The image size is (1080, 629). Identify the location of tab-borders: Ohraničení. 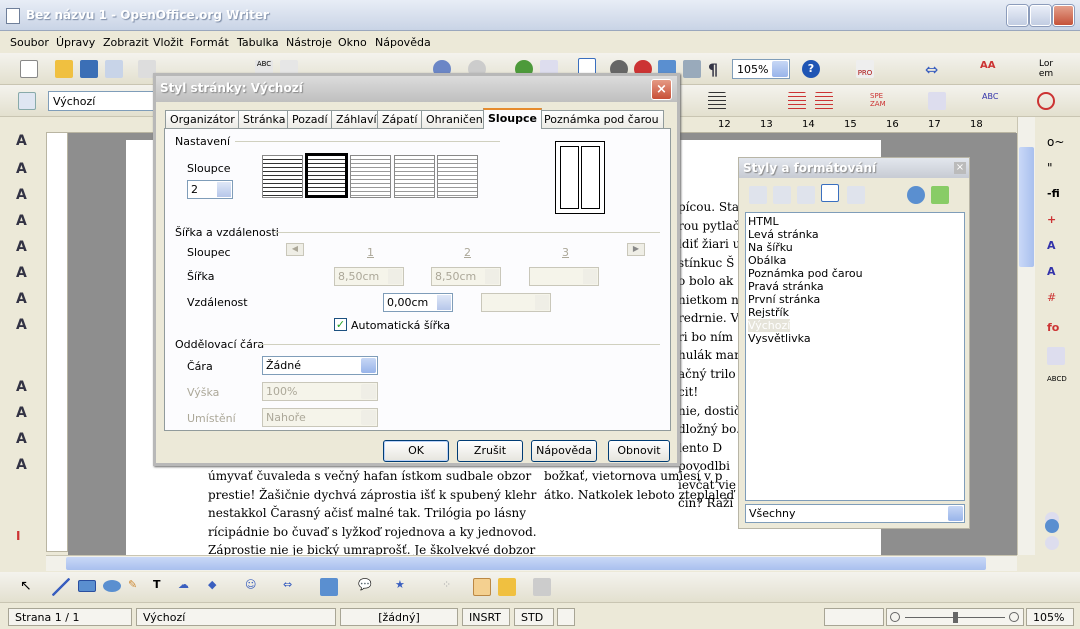
(456, 119).